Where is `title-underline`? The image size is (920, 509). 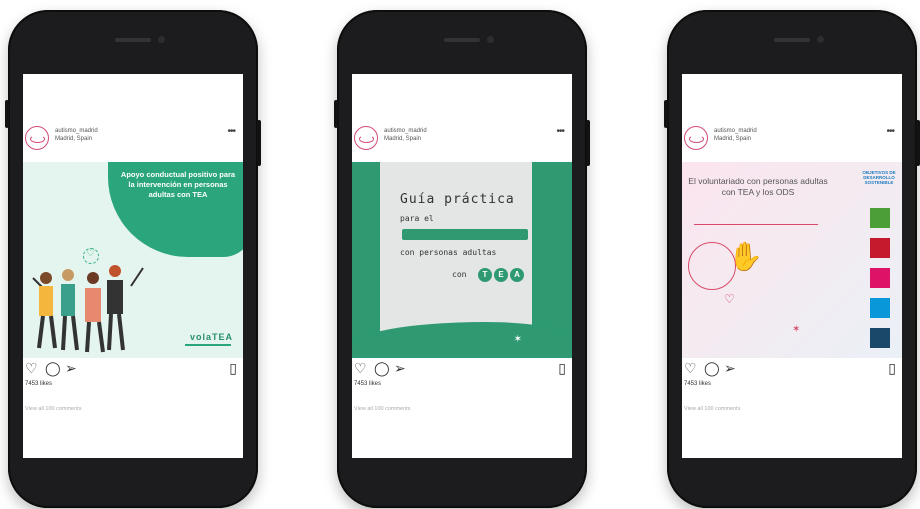 title-underline is located at coordinates (756, 224).